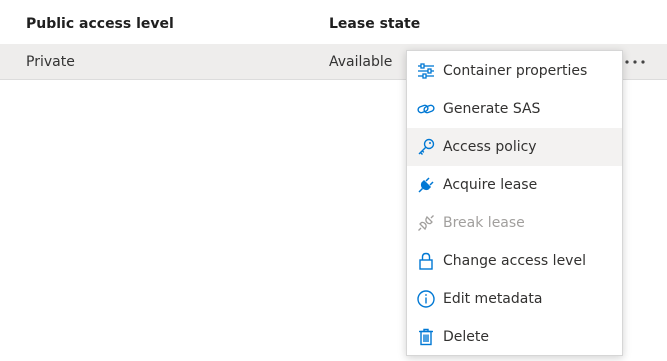 The height and width of the screenshot is (361, 667). I want to click on menu-item-label: Delete, so click(466, 337).